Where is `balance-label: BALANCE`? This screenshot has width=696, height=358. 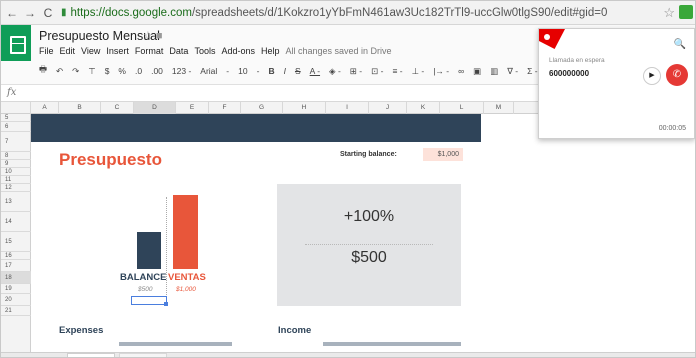
balance-label: BALANCE is located at coordinates (143, 277).